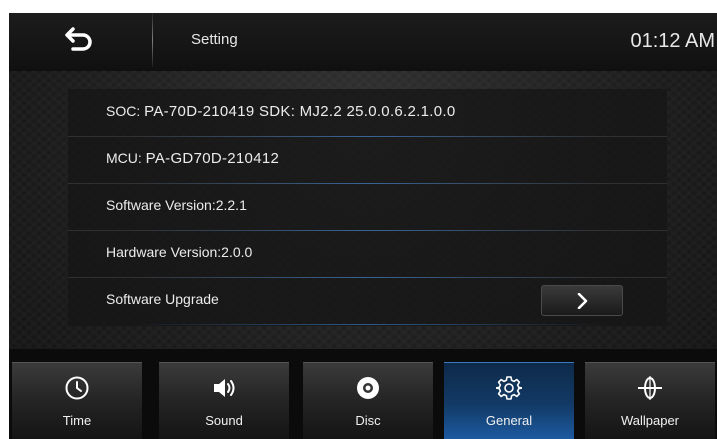 This screenshot has width=717, height=439. Describe the element at coordinates (509, 420) in the screenshot. I see `tab-general-label: General` at that location.